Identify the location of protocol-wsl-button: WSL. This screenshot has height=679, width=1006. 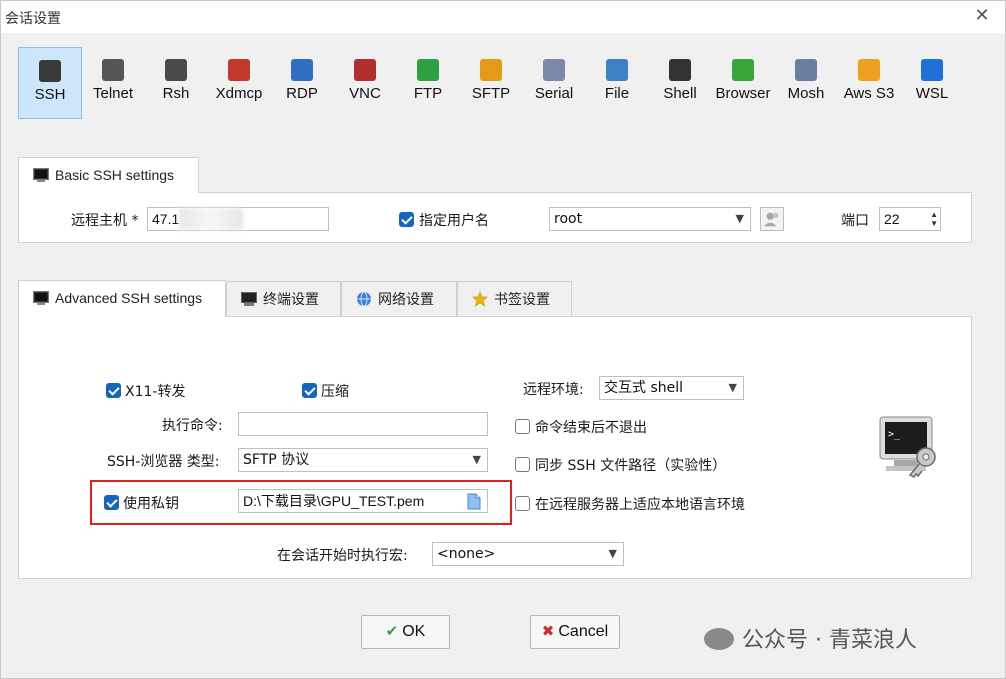
(932, 83).